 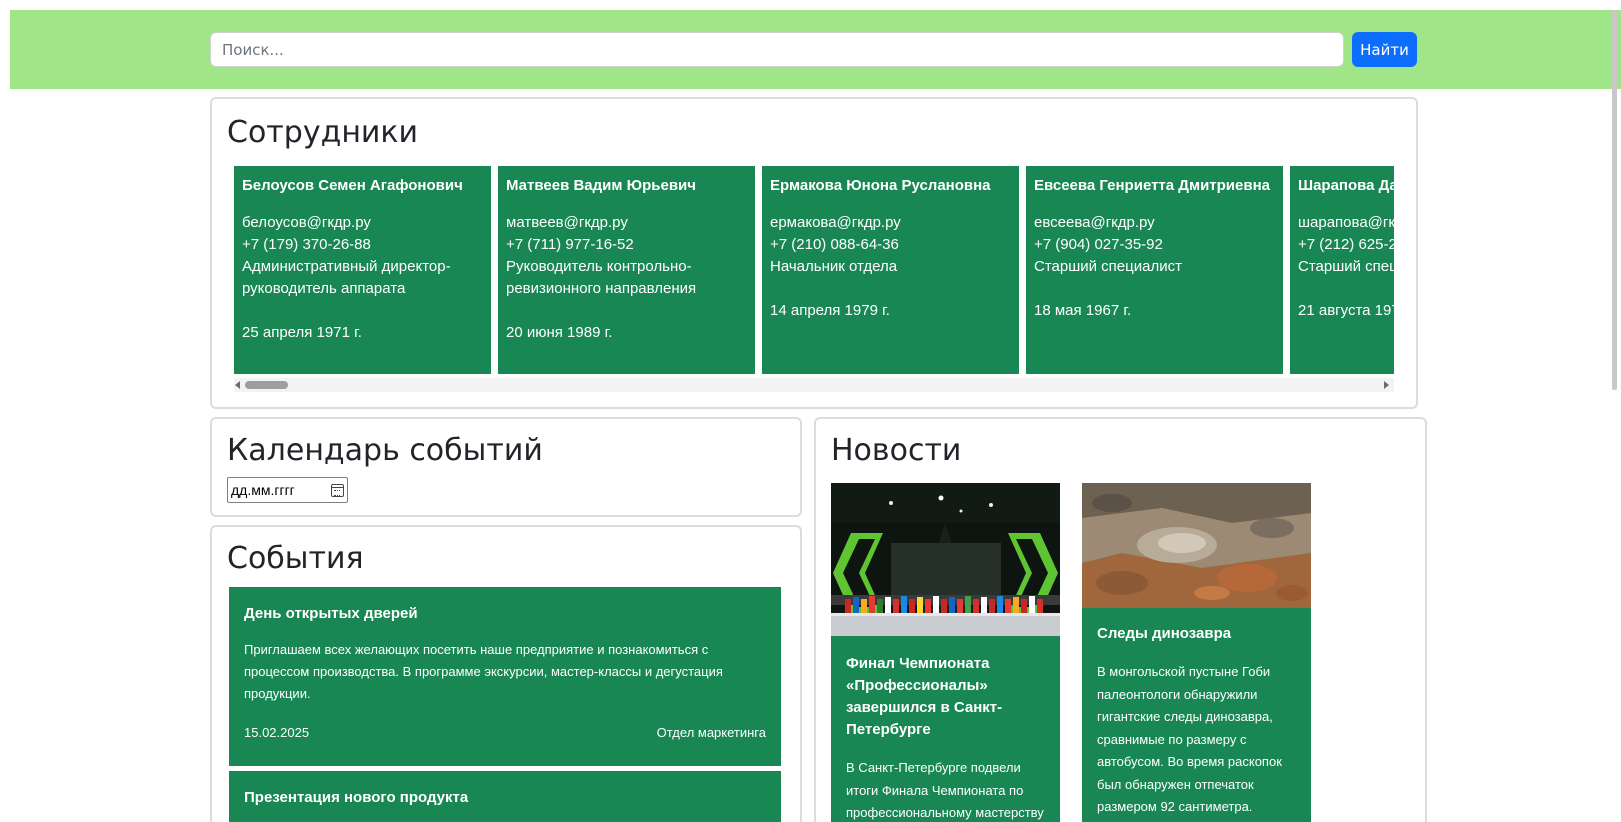 I want to click on employee-phone: +7 (904) 027-35-92, so click(x=1098, y=244).